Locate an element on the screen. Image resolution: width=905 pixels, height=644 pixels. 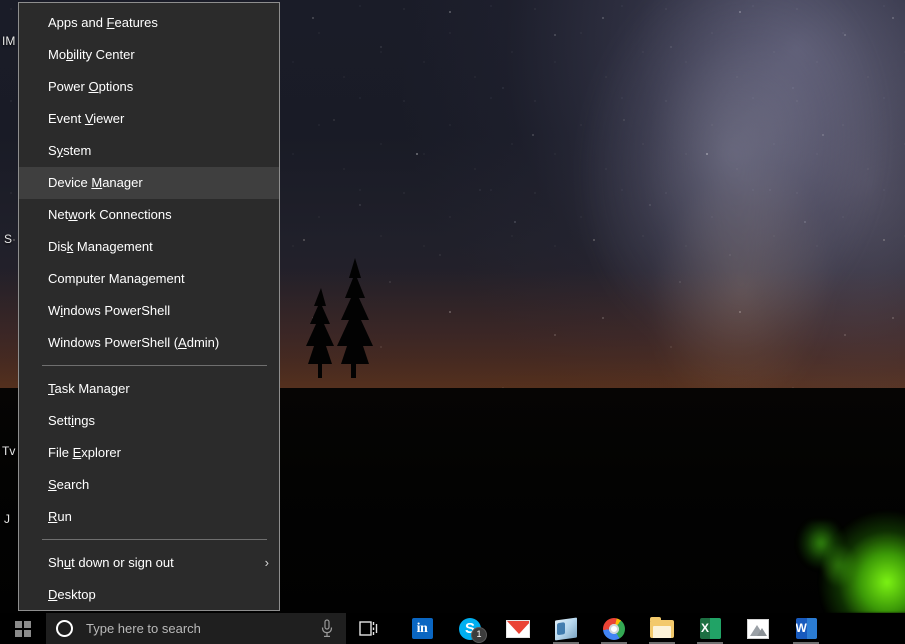
menu-item-label-pre: W is located at coordinates (54, 310).